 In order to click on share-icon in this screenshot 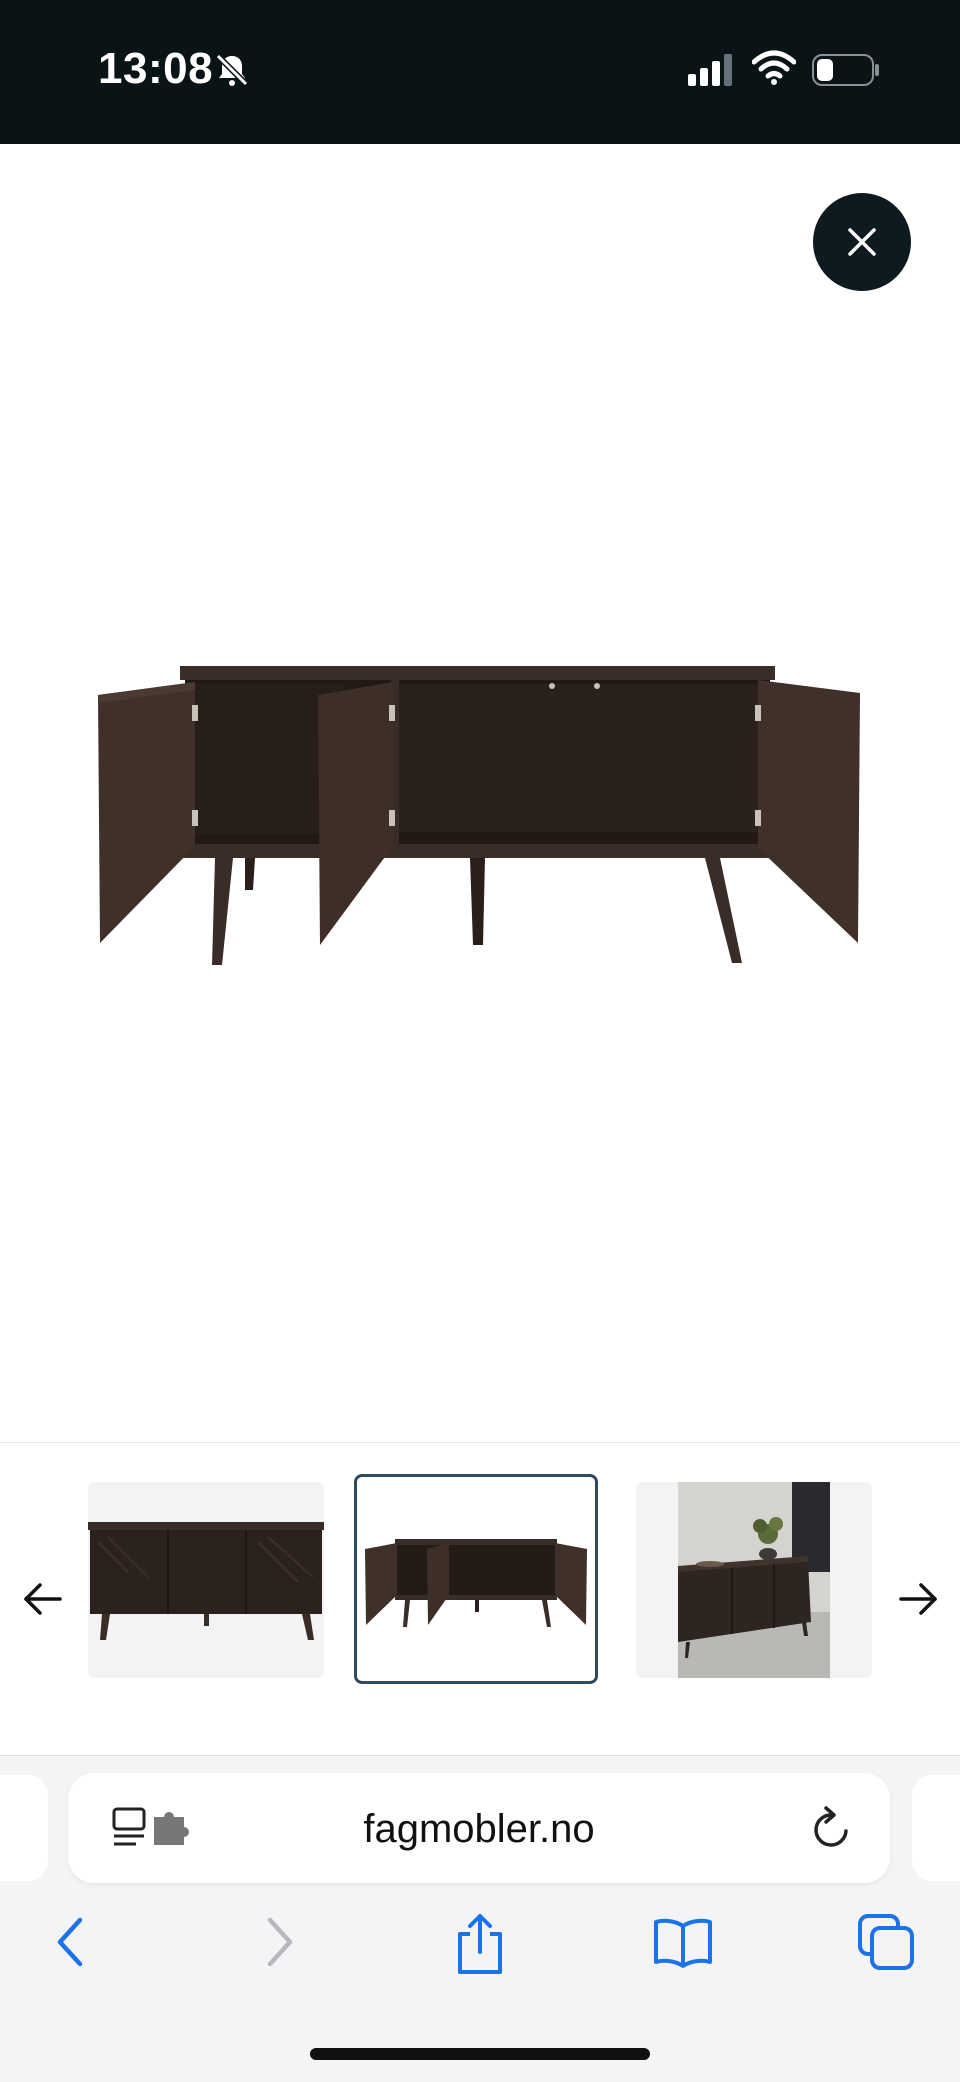, I will do `click(480, 1946)`.